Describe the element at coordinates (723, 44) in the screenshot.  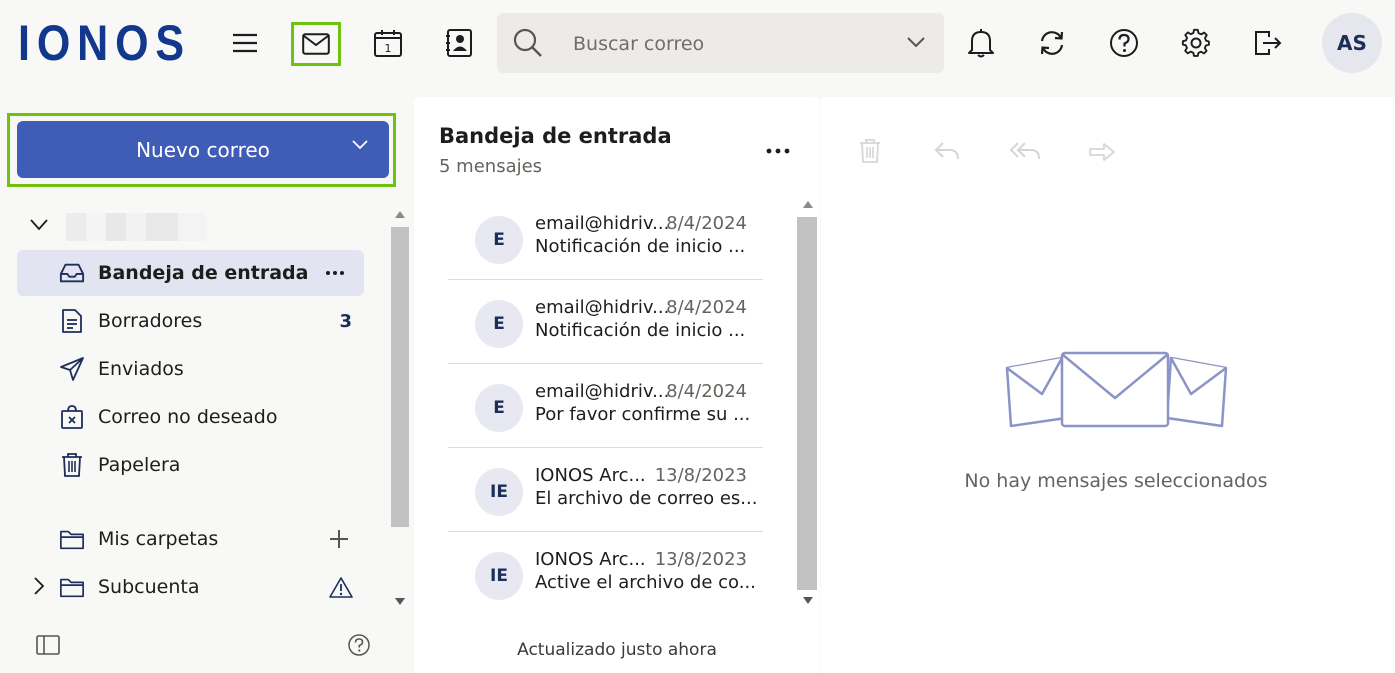
I see `search-input` at that location.